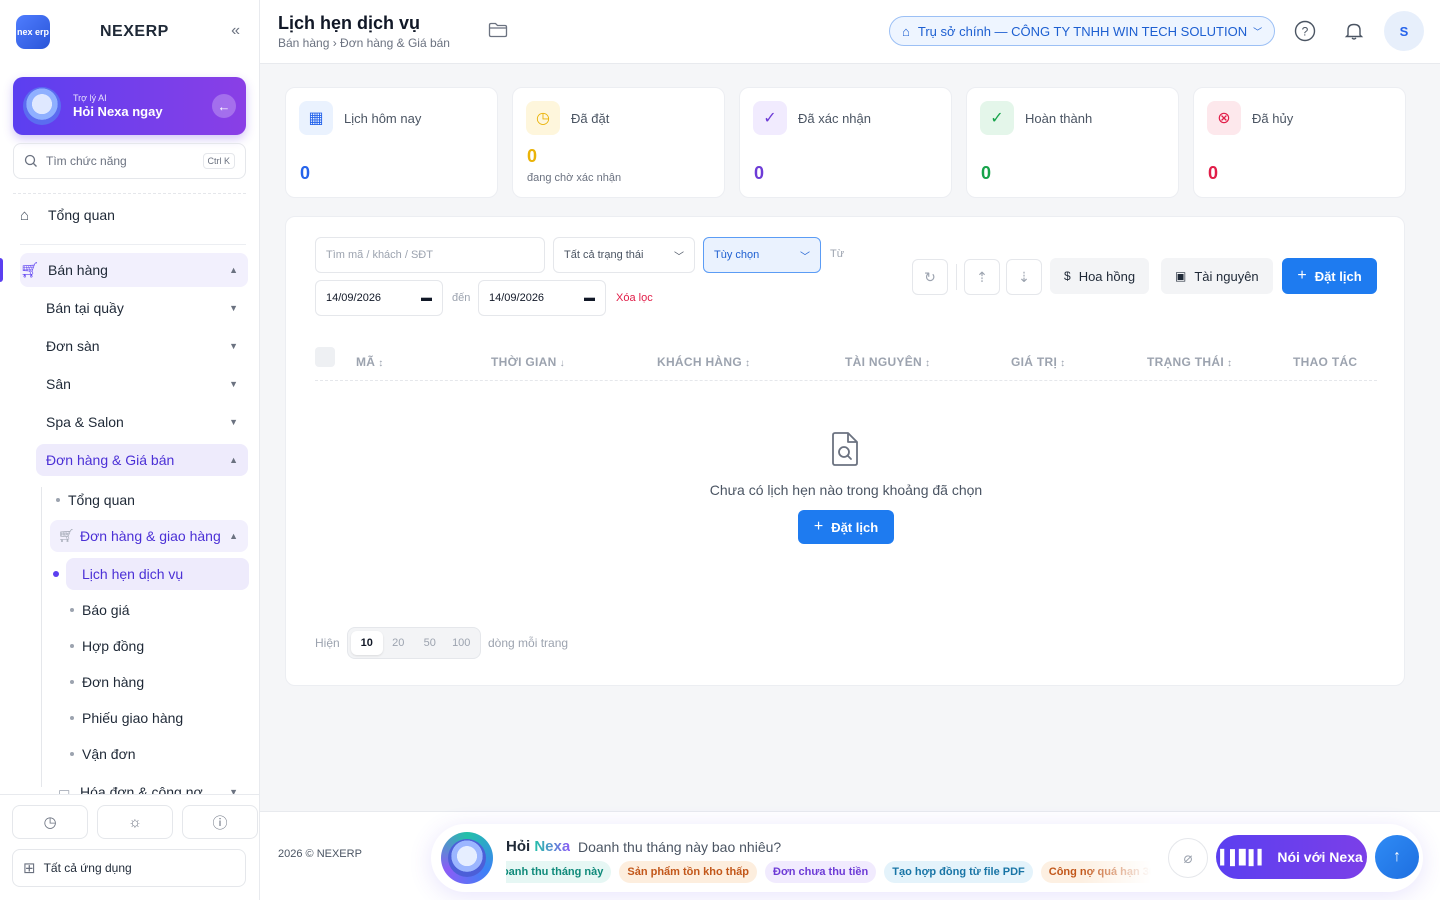 This screenshot has height=900, width=1440. What do you see at coordinates (109, 754) in the screenshot?
I see `nav-waybills-label: Vận đơn` at bounding box center [109, 754].